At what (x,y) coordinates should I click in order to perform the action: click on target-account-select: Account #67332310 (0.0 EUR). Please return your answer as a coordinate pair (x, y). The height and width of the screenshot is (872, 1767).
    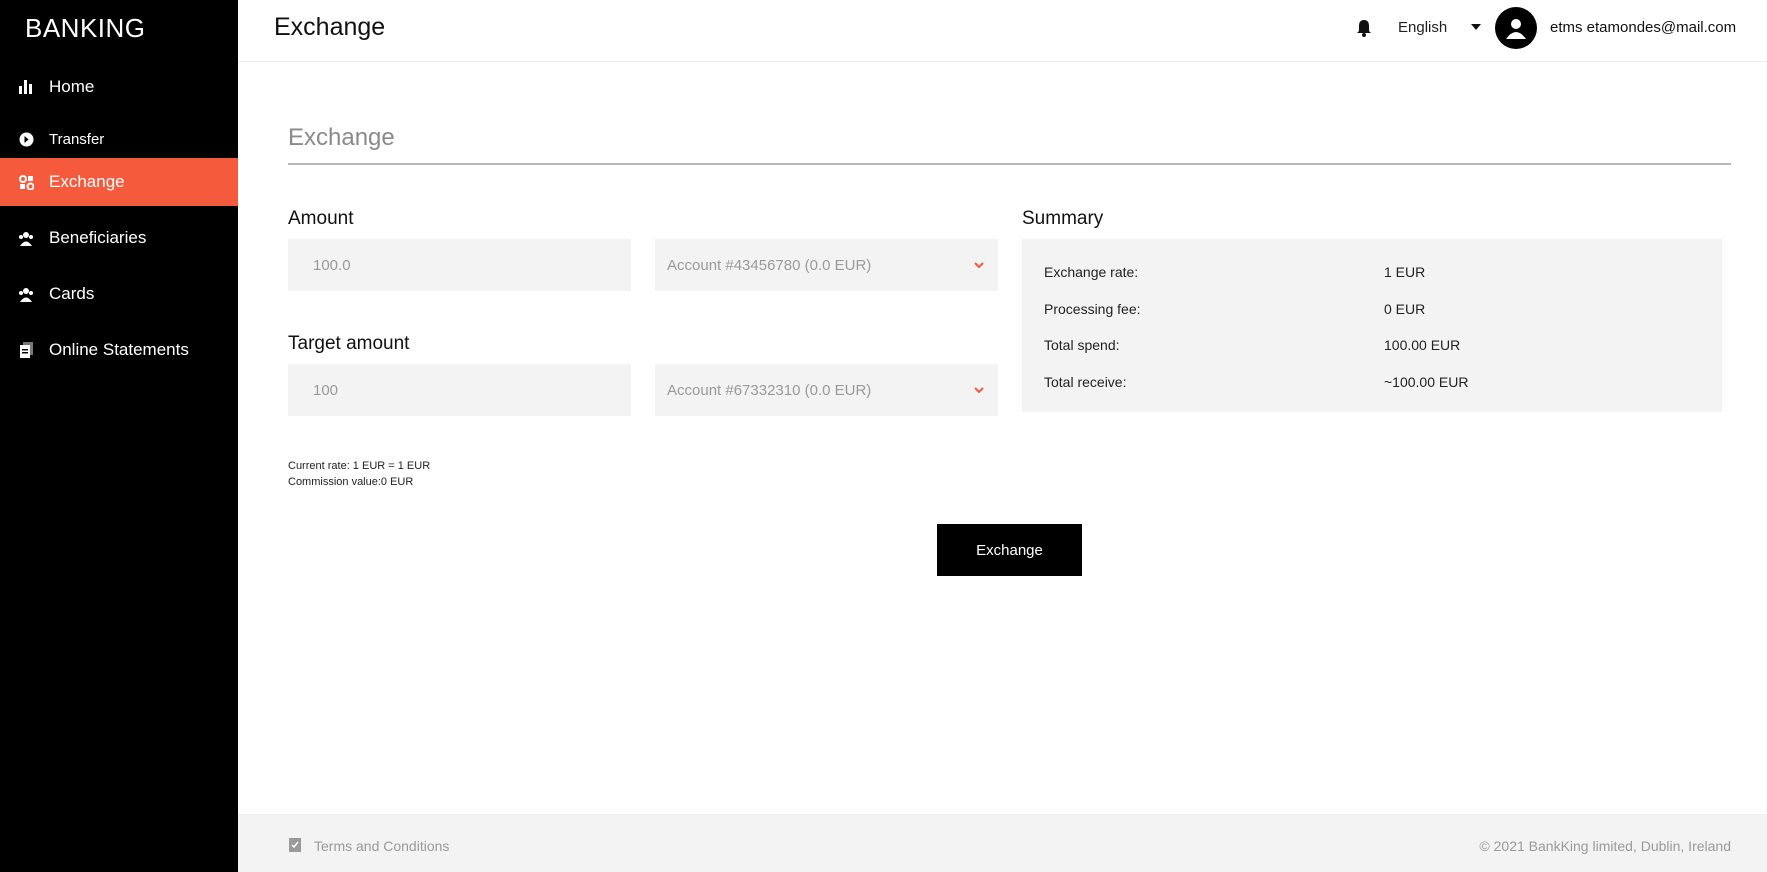
    Looking at the image, I should click on (826, 390).